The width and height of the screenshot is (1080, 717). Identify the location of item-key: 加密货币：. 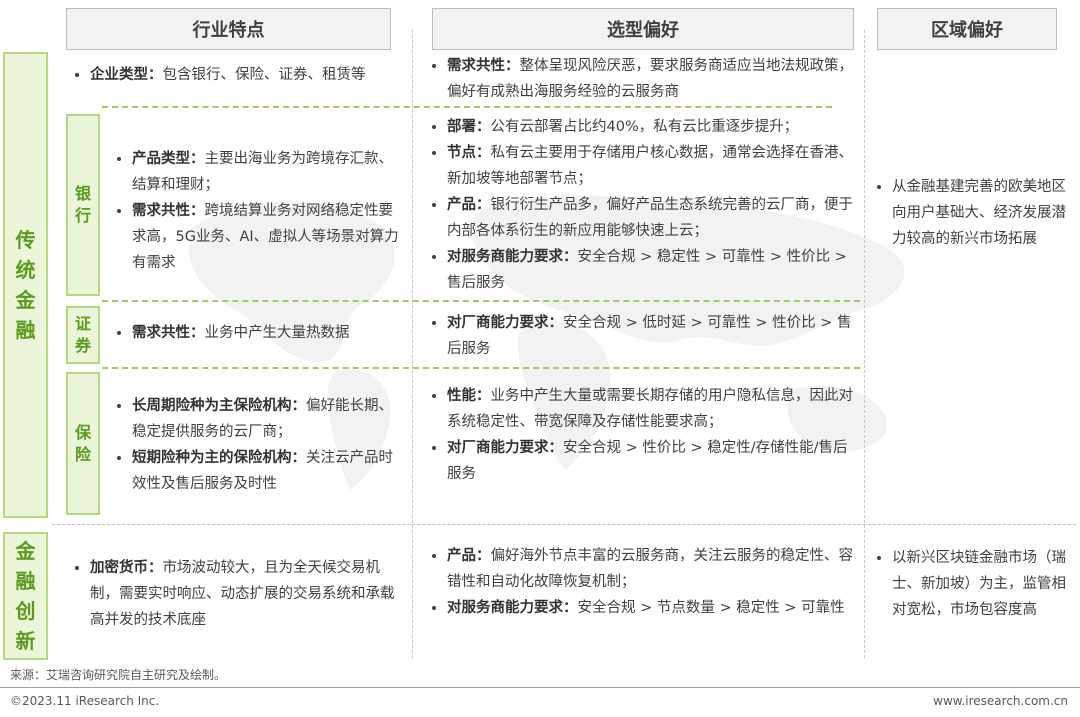
(126, 568).